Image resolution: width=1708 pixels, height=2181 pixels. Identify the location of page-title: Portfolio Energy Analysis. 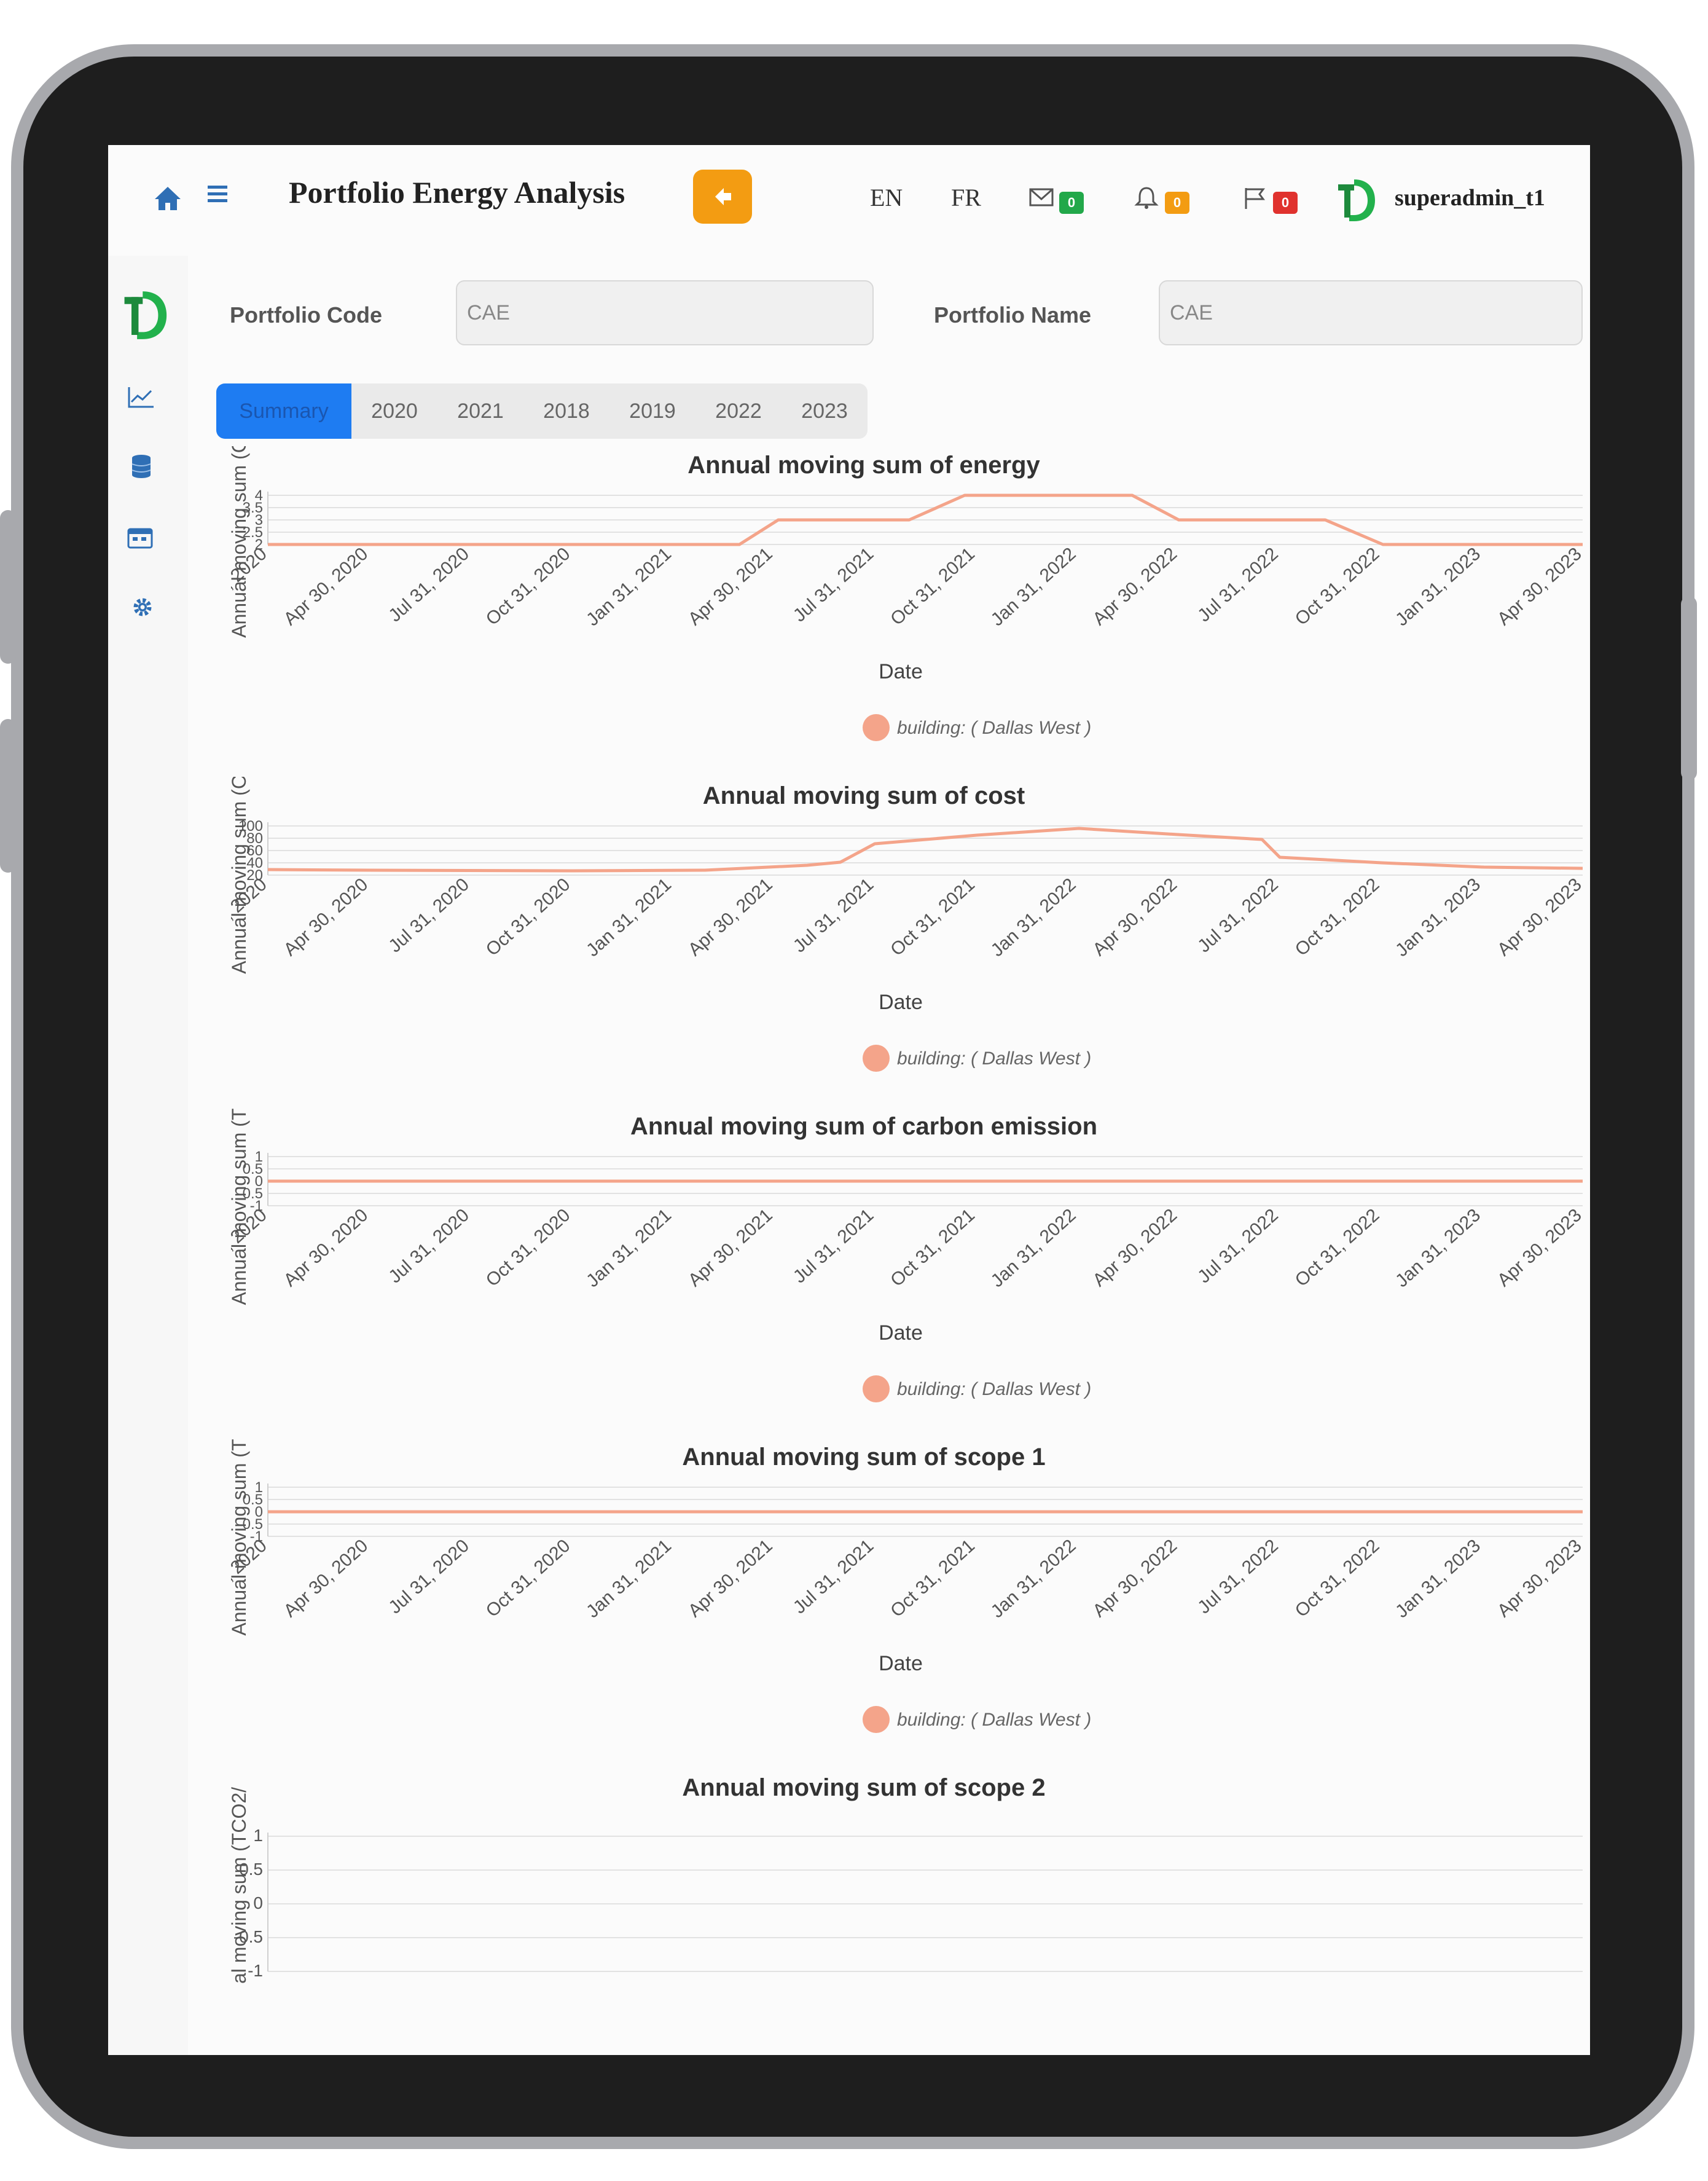
(457, 192).